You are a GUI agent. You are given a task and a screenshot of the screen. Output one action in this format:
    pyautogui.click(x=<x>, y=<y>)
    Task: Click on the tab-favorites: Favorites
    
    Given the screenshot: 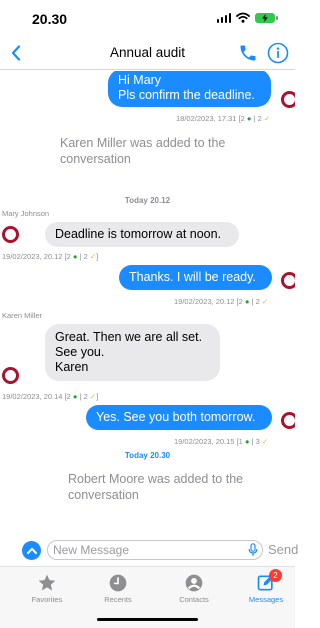 What is the action you would take?
    pyautogui.click(x=47, y=588)
    